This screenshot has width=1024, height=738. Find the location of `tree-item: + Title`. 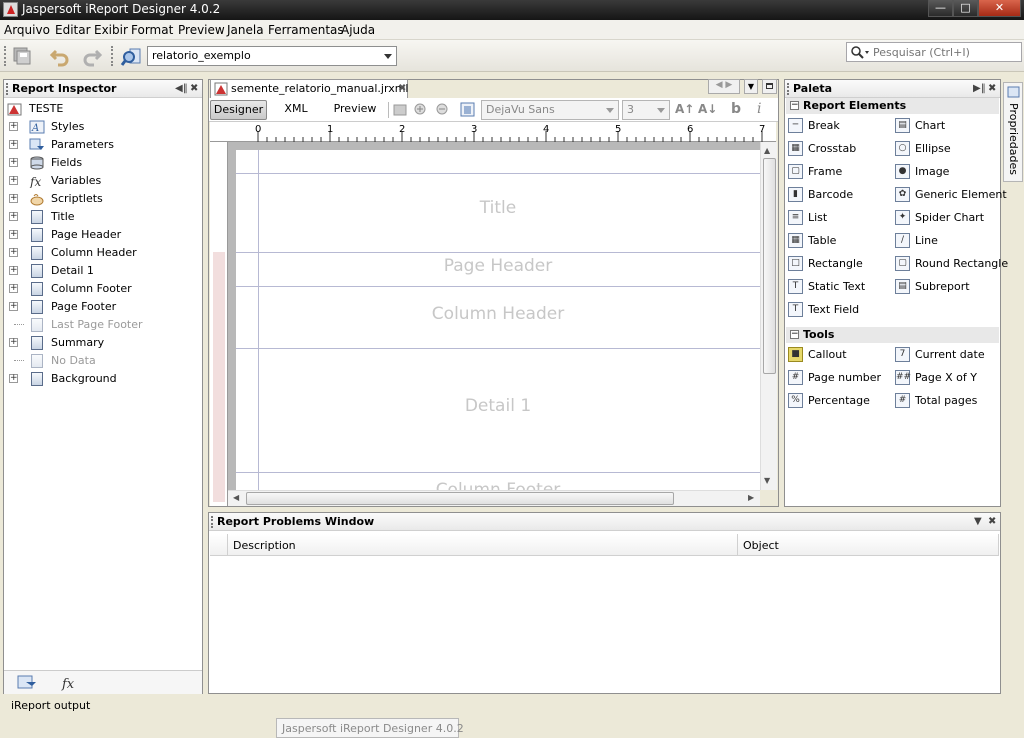

tree-item: + Title is located at coordinates (102, 217).